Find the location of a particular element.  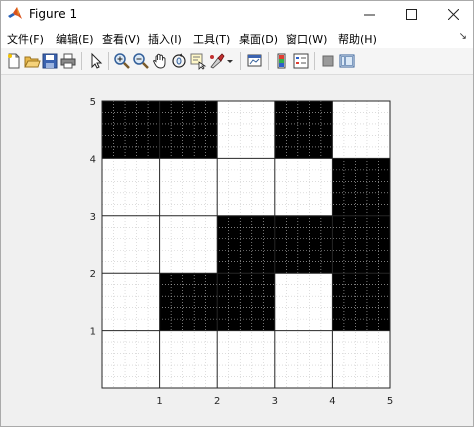

menu-desktop: 桌面(D) is located at coordinates (258, 39).